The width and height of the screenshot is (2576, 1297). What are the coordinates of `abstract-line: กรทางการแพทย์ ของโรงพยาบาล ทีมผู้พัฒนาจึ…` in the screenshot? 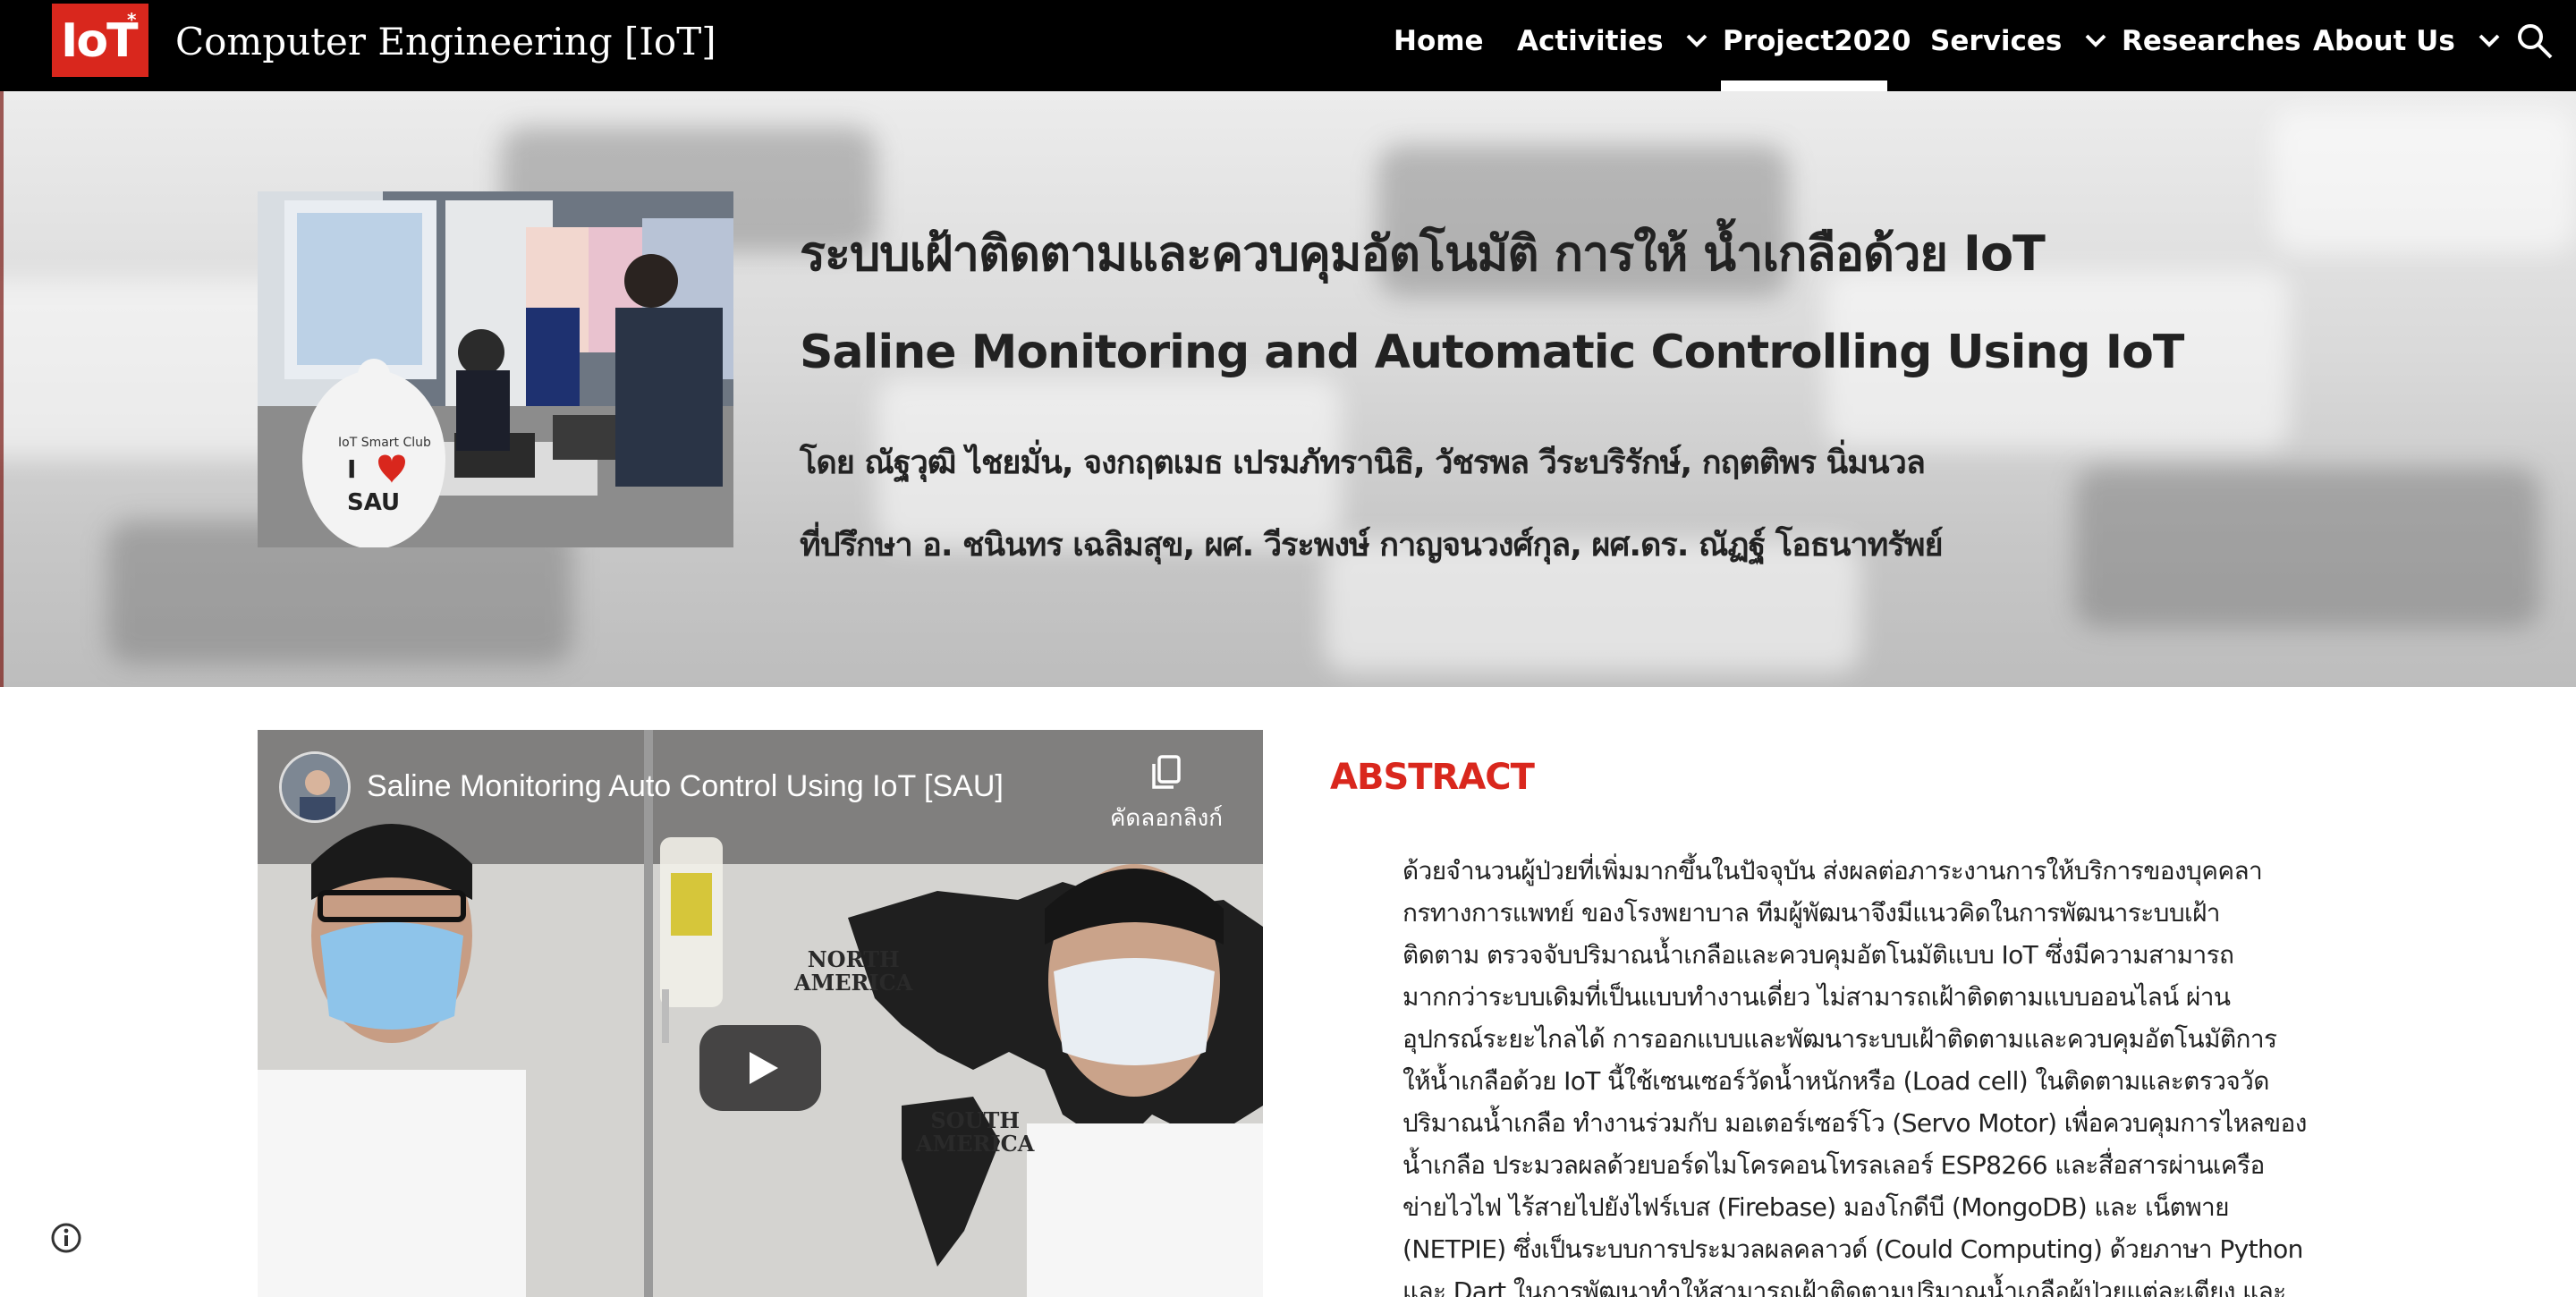 It's located at (1811, 913).